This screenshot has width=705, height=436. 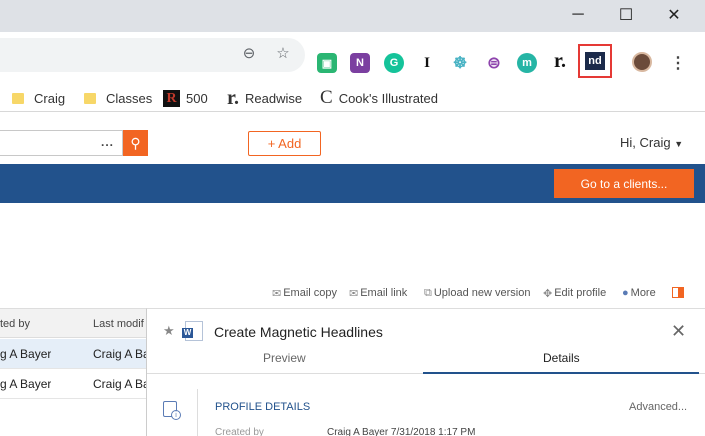 I want to click on bookmark-label: Cook's Illustrated, so click(x=388, y=98).